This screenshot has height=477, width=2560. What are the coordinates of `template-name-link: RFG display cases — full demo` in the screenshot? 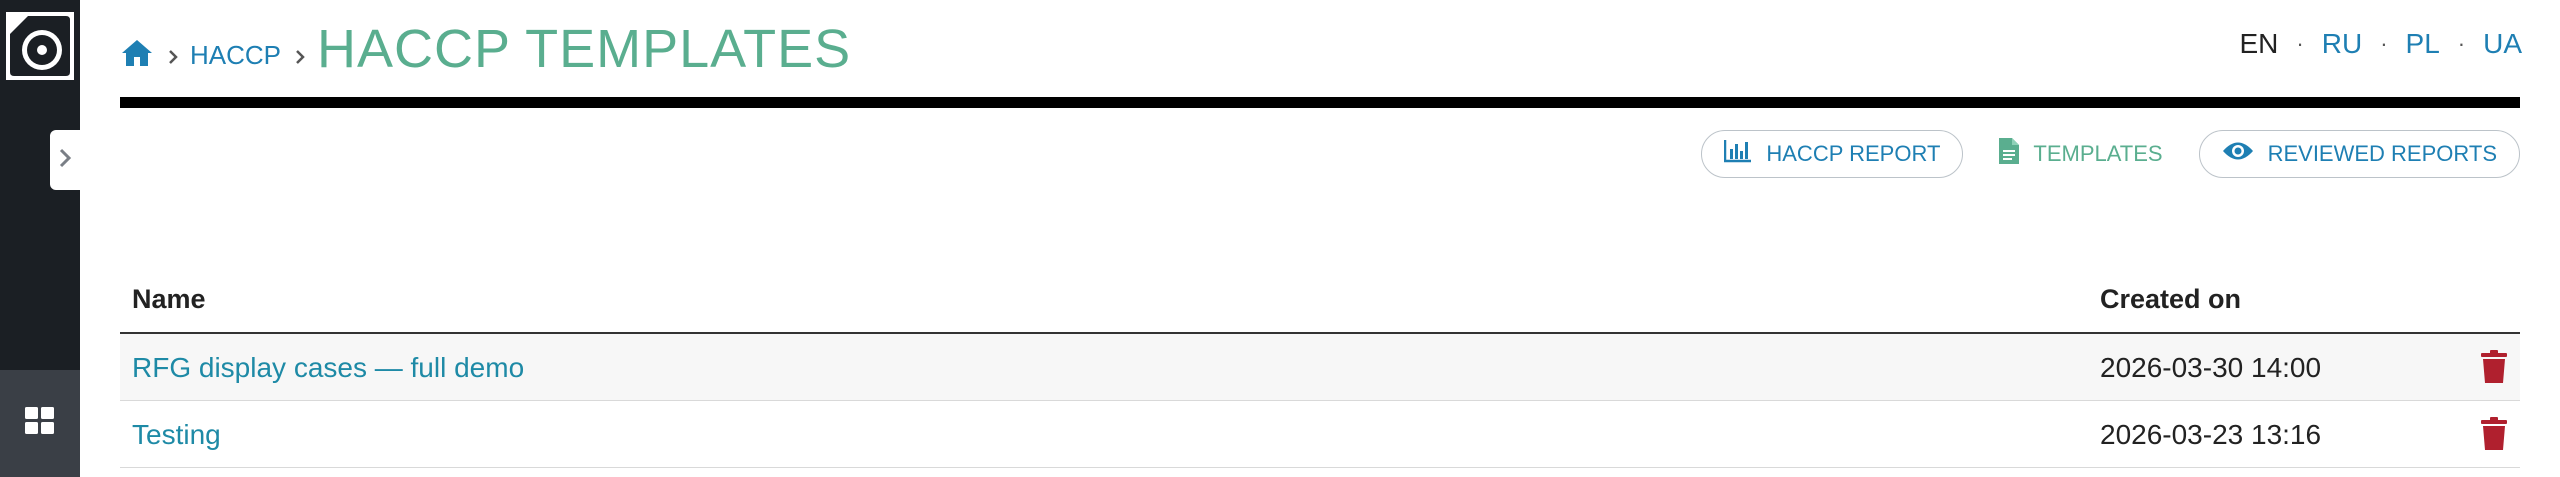 It's located at (328, 368).